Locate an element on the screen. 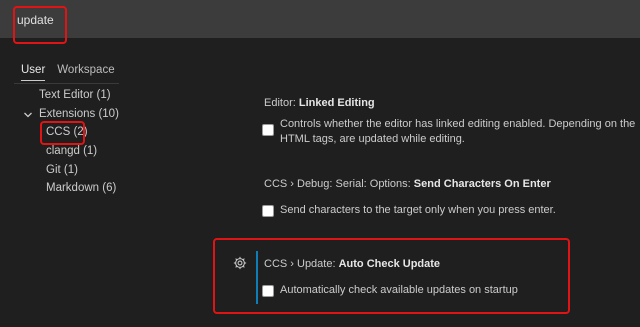  chevron-down-icon is located at coordinates (28, 115).